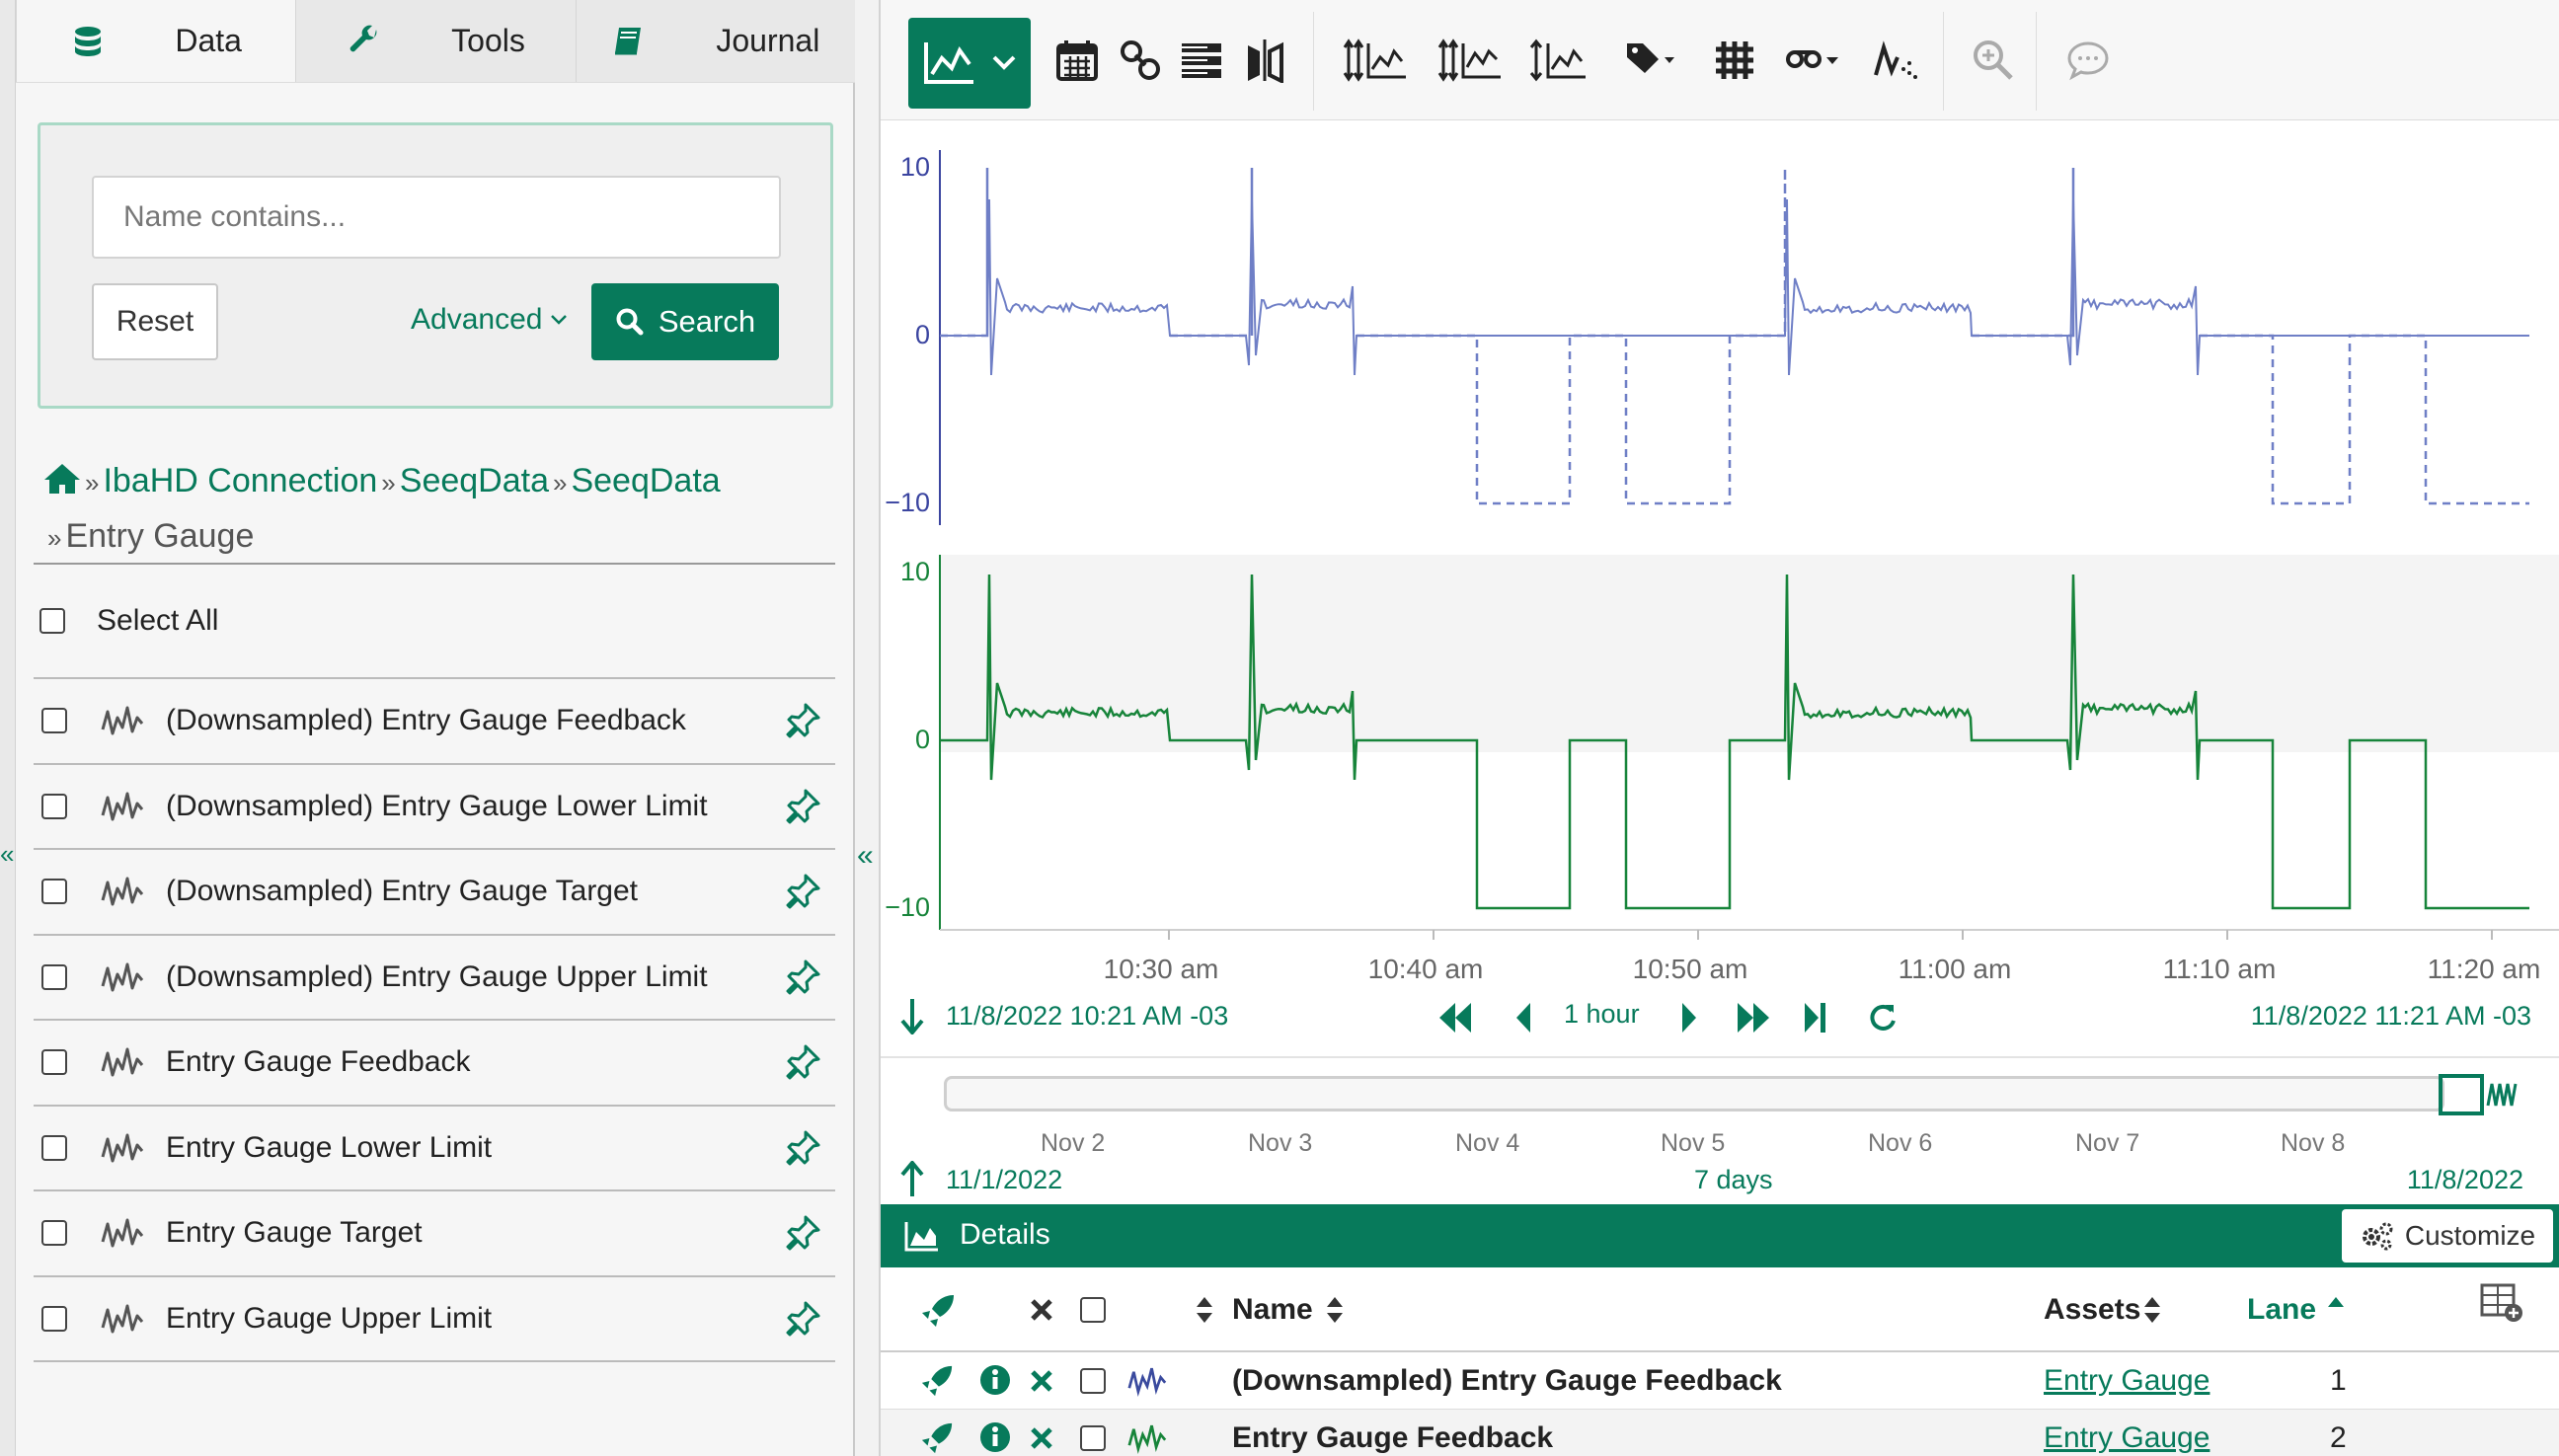 The height and width of the screenshot is (1456, 2559). Describe the element at coordinates (435, 41) in the screenshot. I see `tab-tools: Tools` at that location.